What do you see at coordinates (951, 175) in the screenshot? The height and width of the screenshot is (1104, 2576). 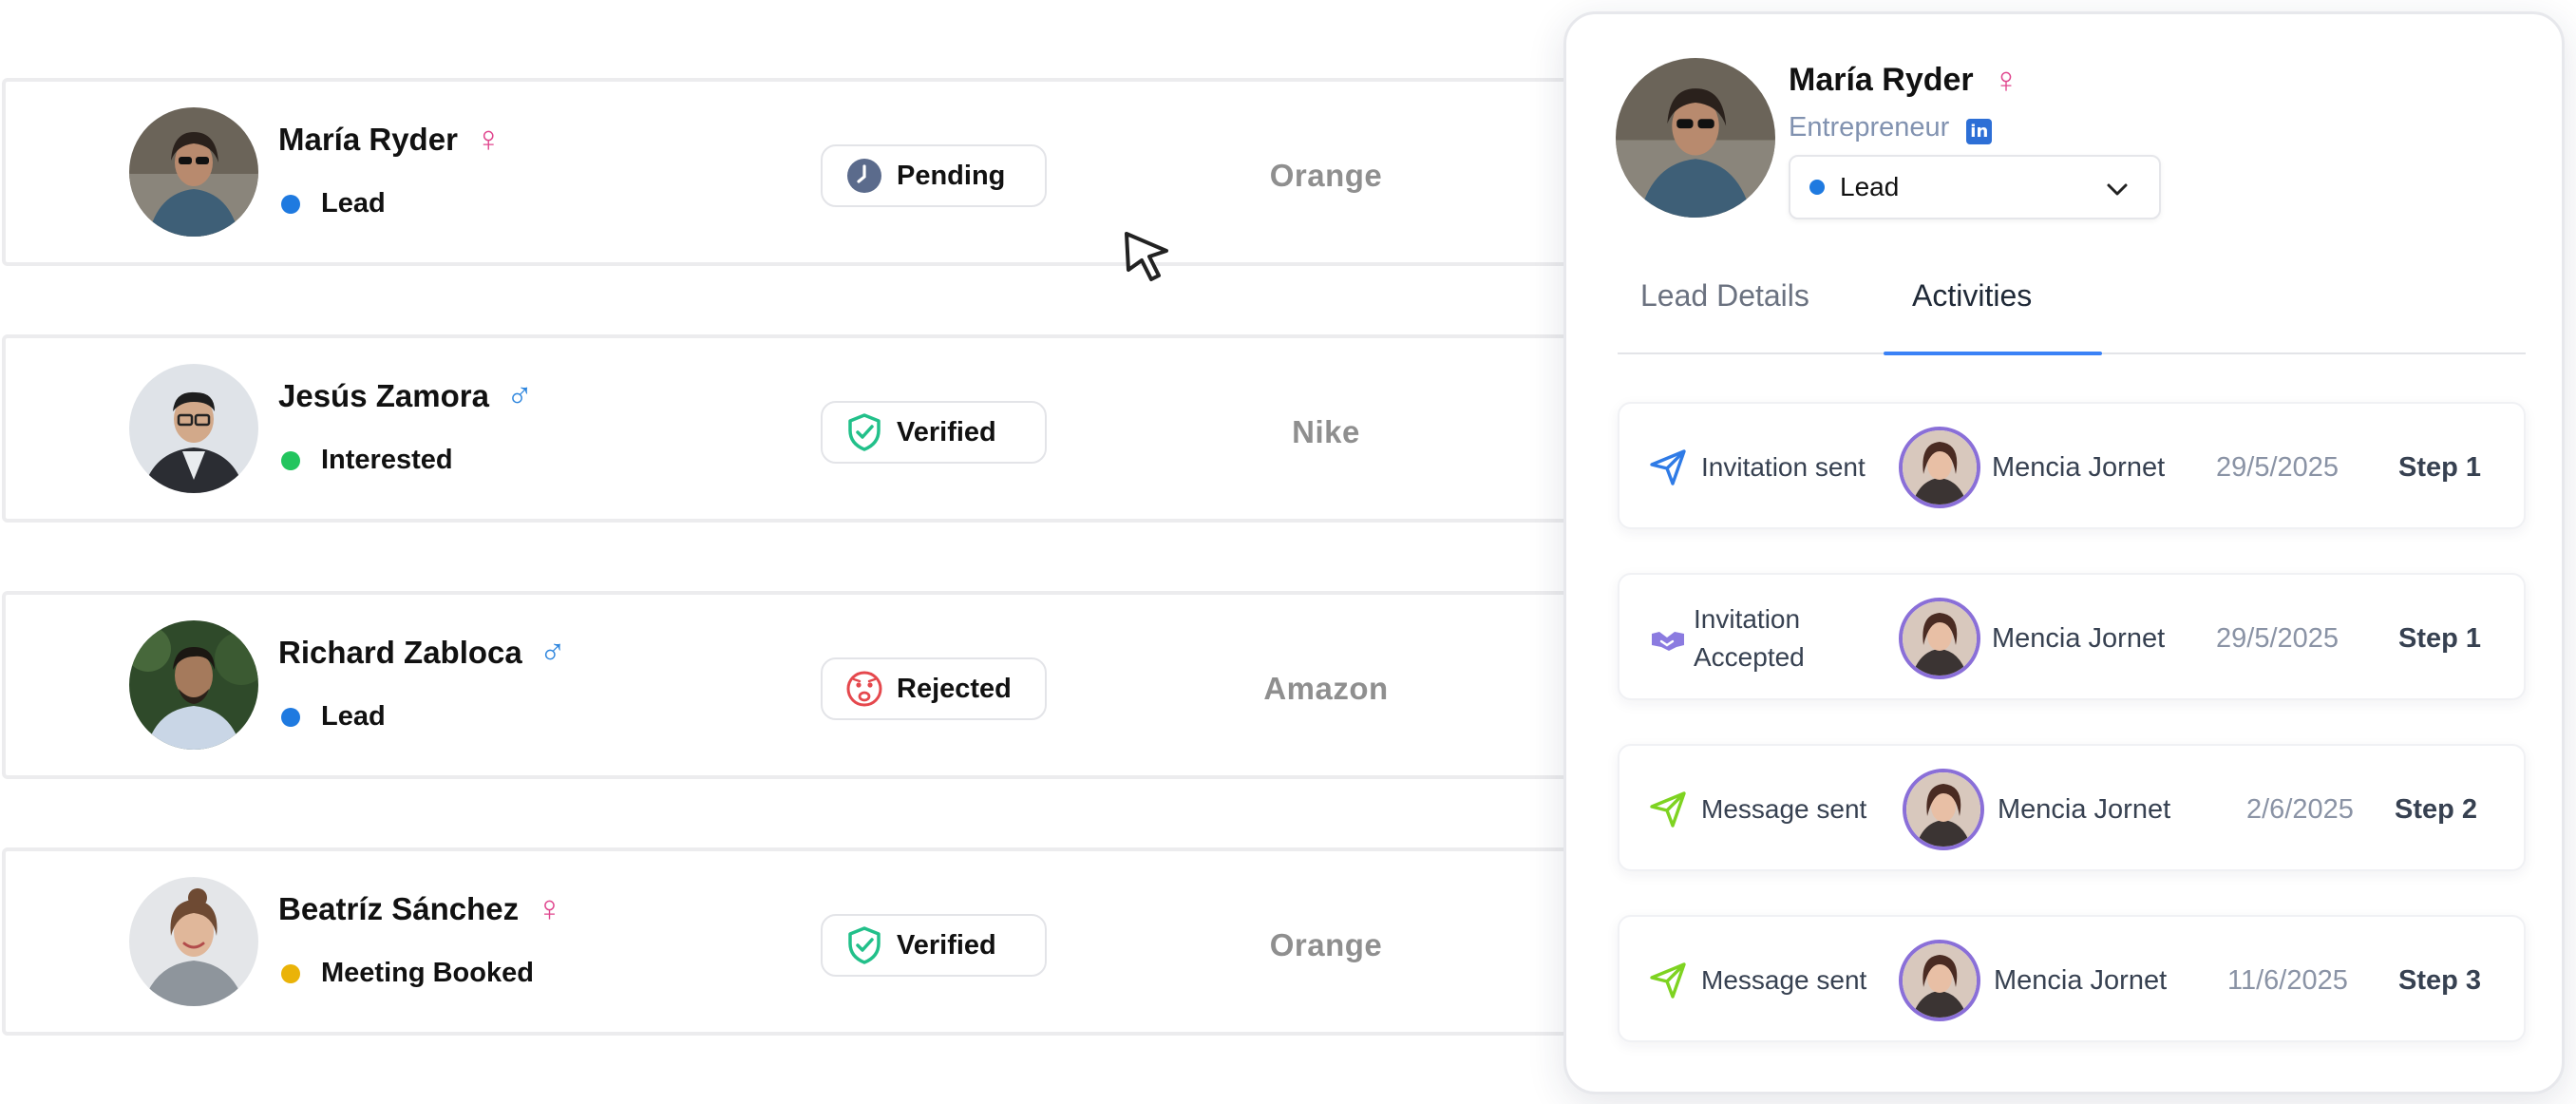 I see `verification-label: Pending` at bounding box center [951, 175].